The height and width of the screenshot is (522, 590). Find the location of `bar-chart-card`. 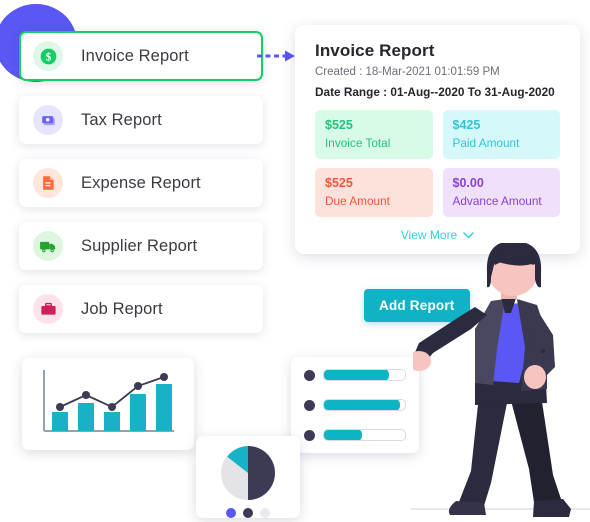

bar-chart-card is located at coordinates (108, 404).